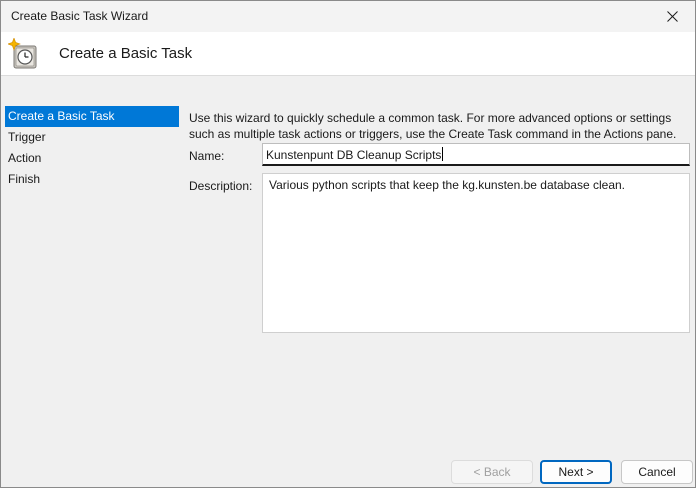 The image size is (696, 488). I want to click on step-create-basic-task: Create a Basic Task, so click(92, 116).